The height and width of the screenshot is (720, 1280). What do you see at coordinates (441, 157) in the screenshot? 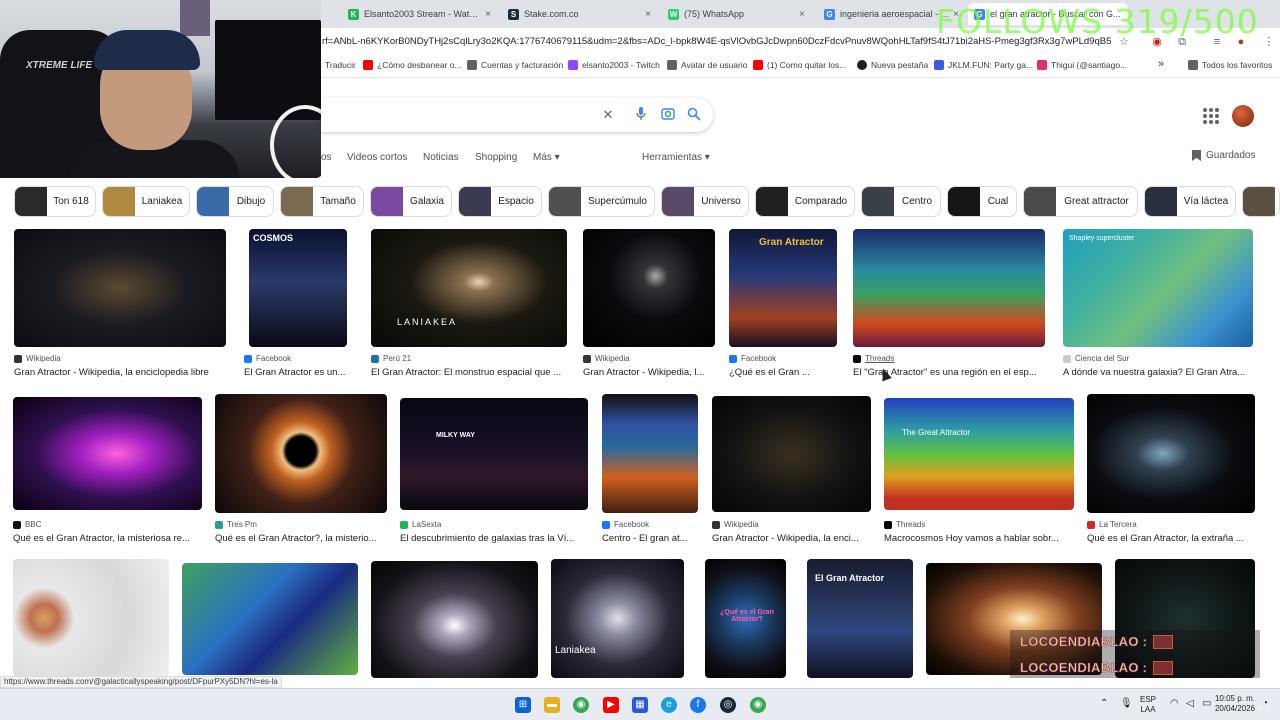
I see `tab-news: Noticias` at bounding box center [441, 157].